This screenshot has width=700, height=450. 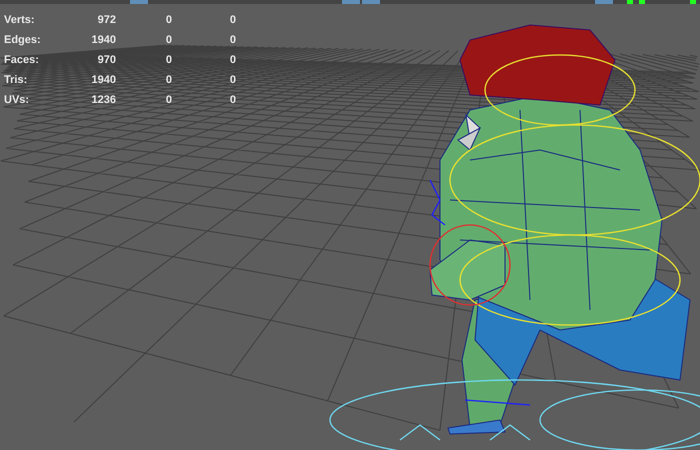 I want to click on toolbar-button-icon, so click(x=361, y=2).